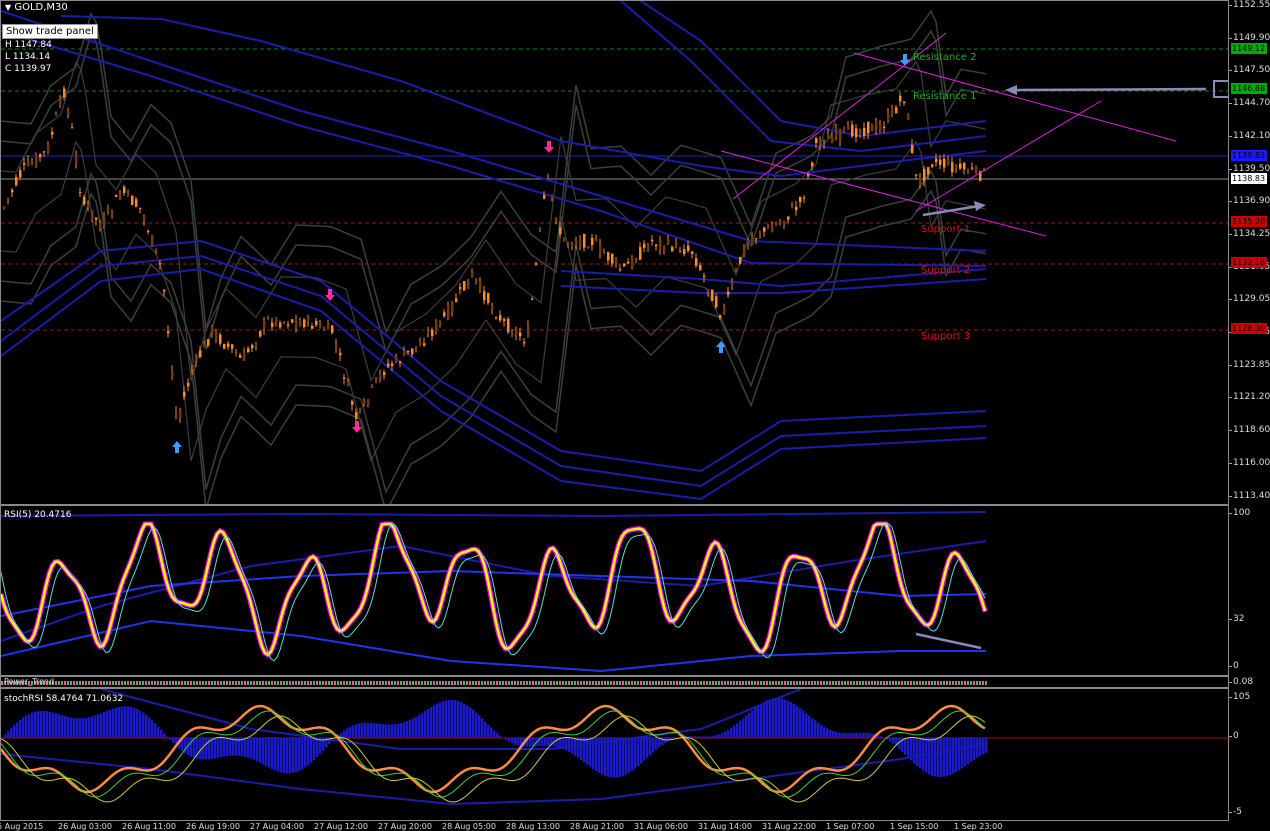  I want to click on chevron-down-icon: ▼, so click(8, 7).